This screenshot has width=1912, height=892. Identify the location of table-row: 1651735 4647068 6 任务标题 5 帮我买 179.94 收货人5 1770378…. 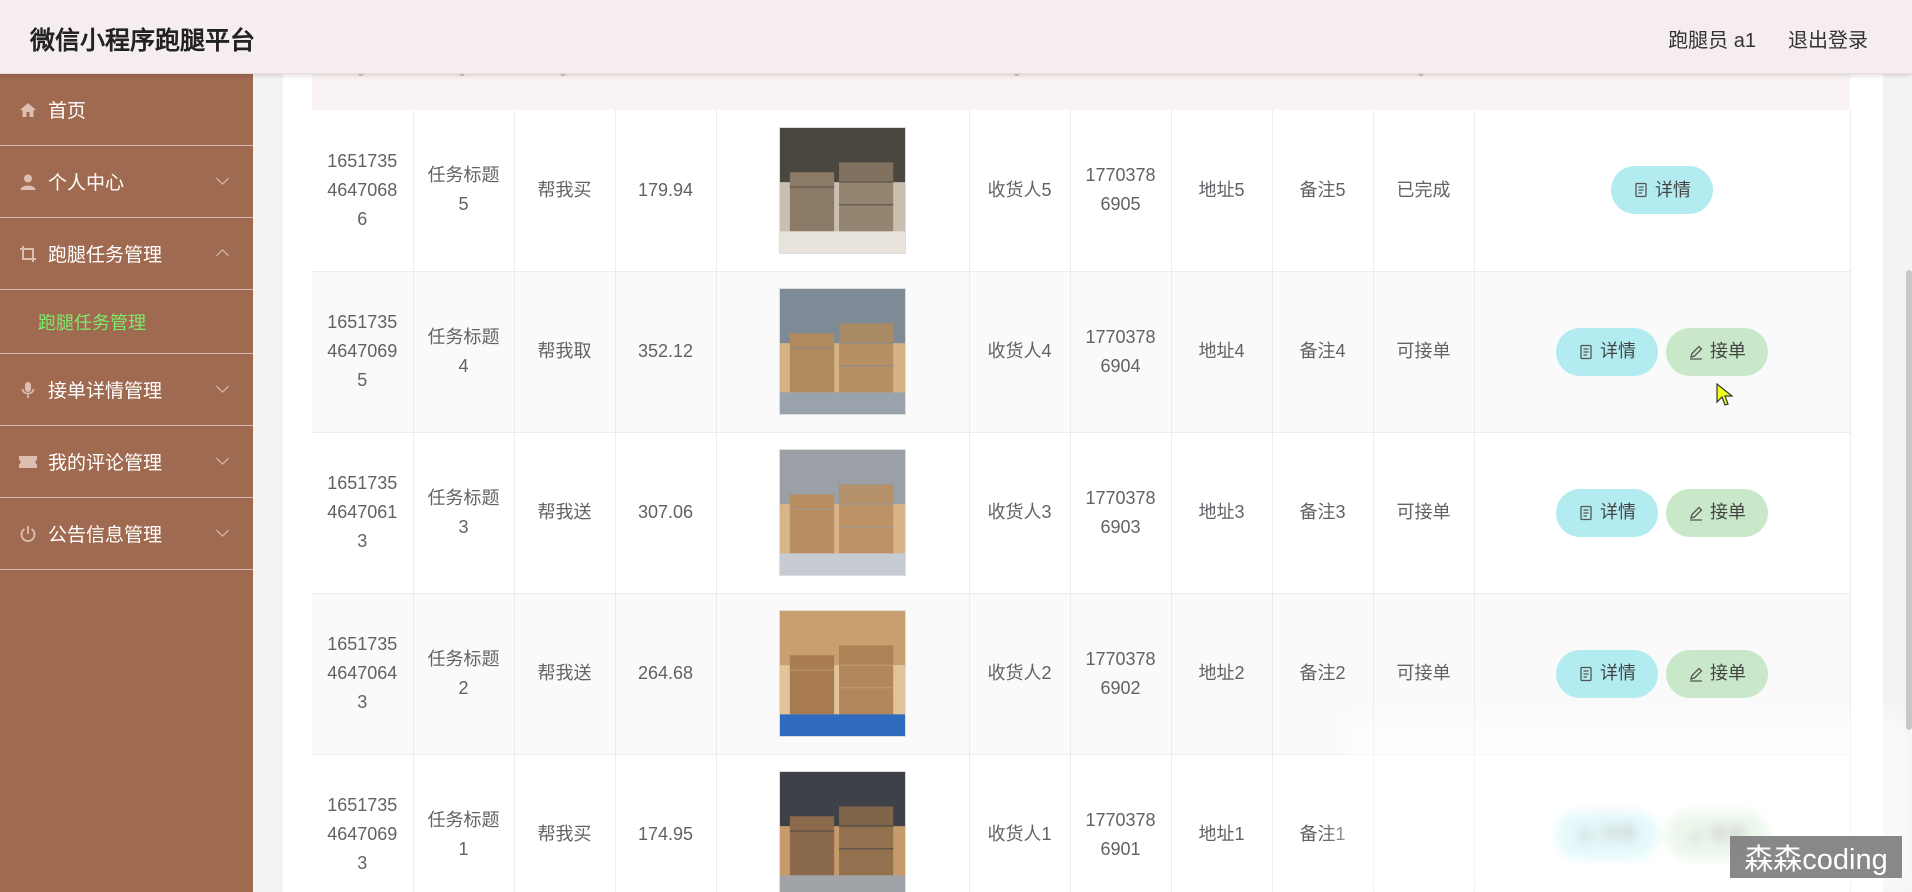
(1081, 191).